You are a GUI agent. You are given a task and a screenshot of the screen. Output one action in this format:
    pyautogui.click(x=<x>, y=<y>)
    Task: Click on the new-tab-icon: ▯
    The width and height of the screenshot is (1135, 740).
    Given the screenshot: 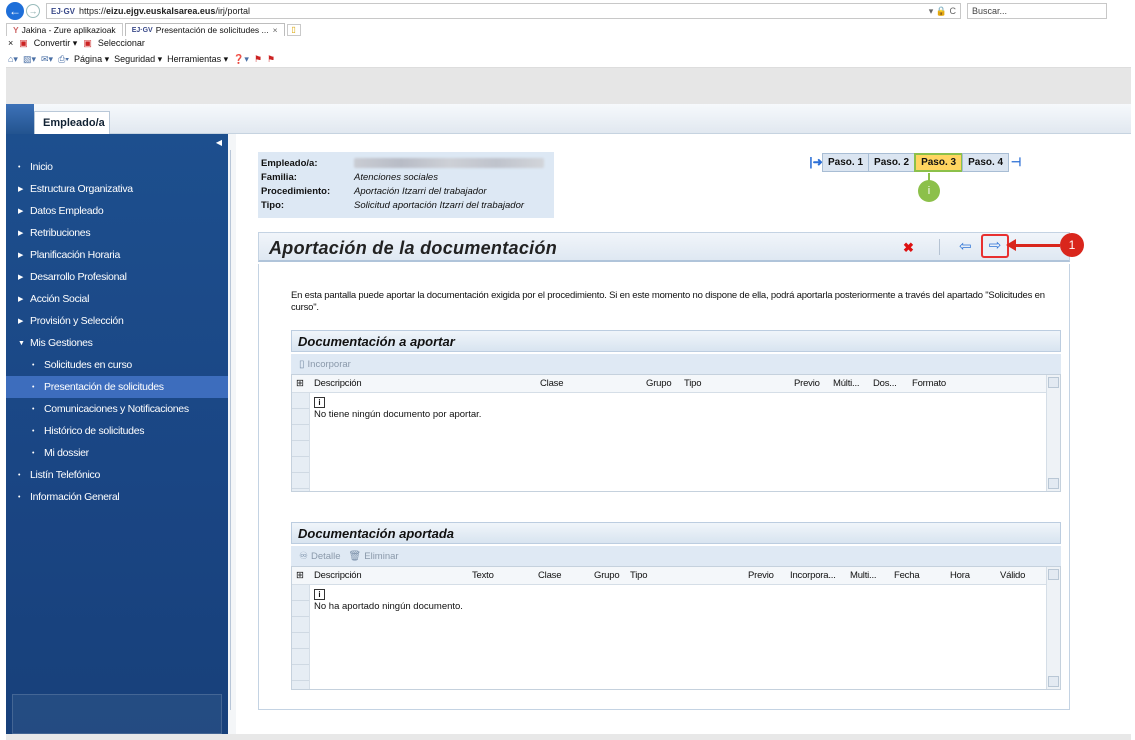 What is the action you would take?
    pyautogui.click(x=293, y=30)
    